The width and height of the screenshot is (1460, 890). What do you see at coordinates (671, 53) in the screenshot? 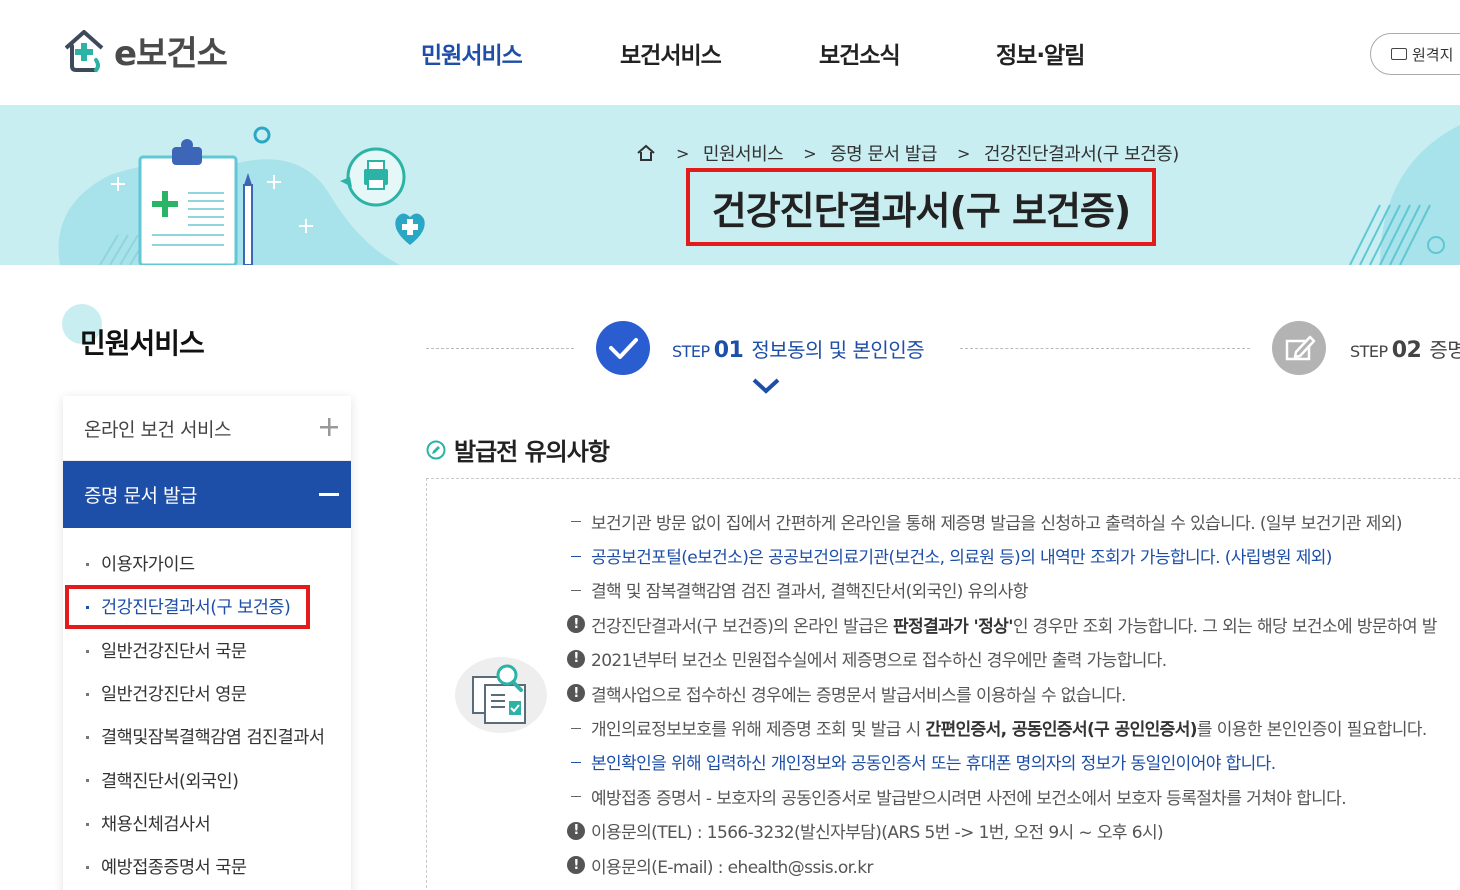
I see `nav-health-service: 보건서비스` at bounding box center [671, 53].